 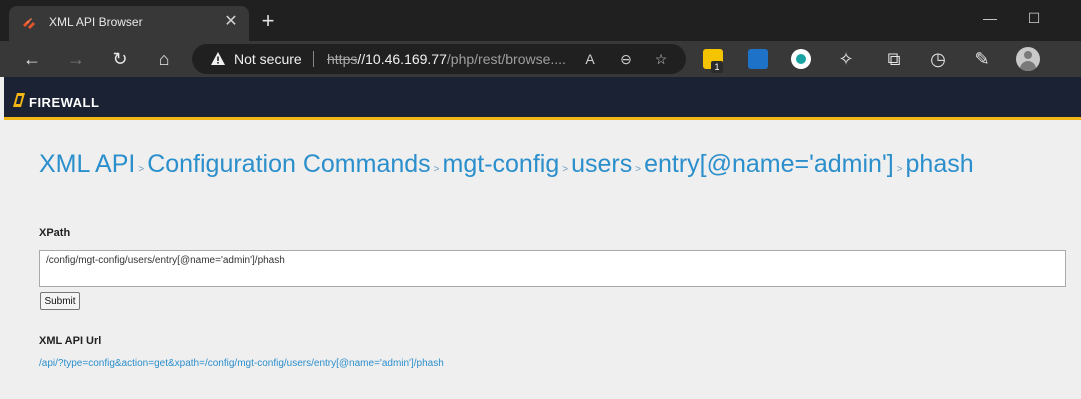 What do you see at coordinates (268, 22) in the screenshot?
I see `new-tab-icon: +` at bounding box center [268, 22].